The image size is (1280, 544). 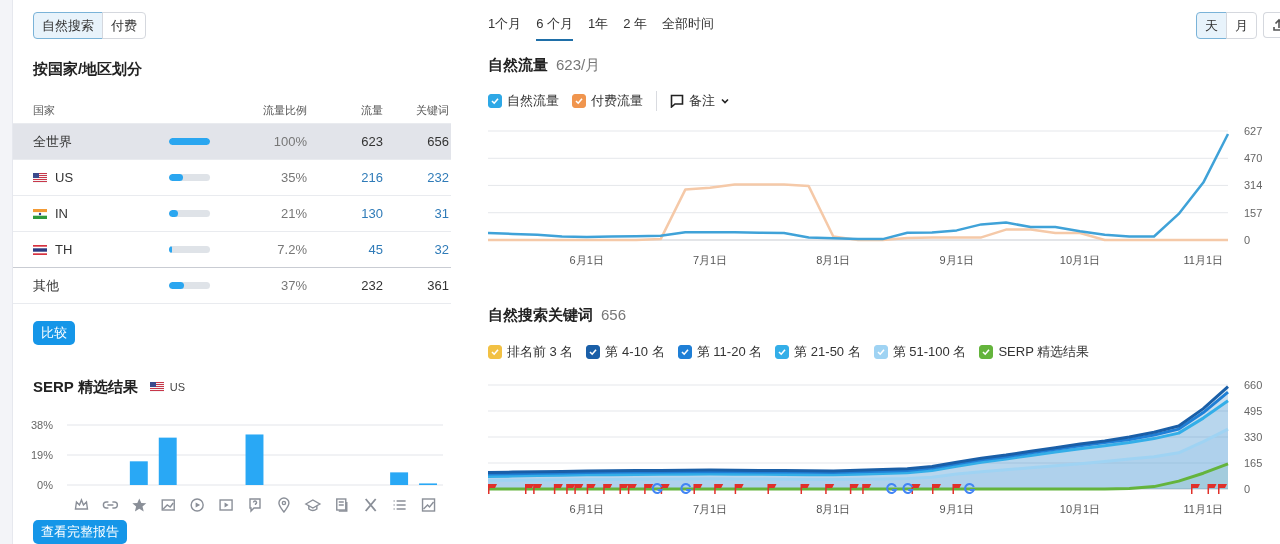 What do you see at coordinates (533, 101) in the screenshot?
I see `legend-label: 自然流量` at bounding box center [533, 101].